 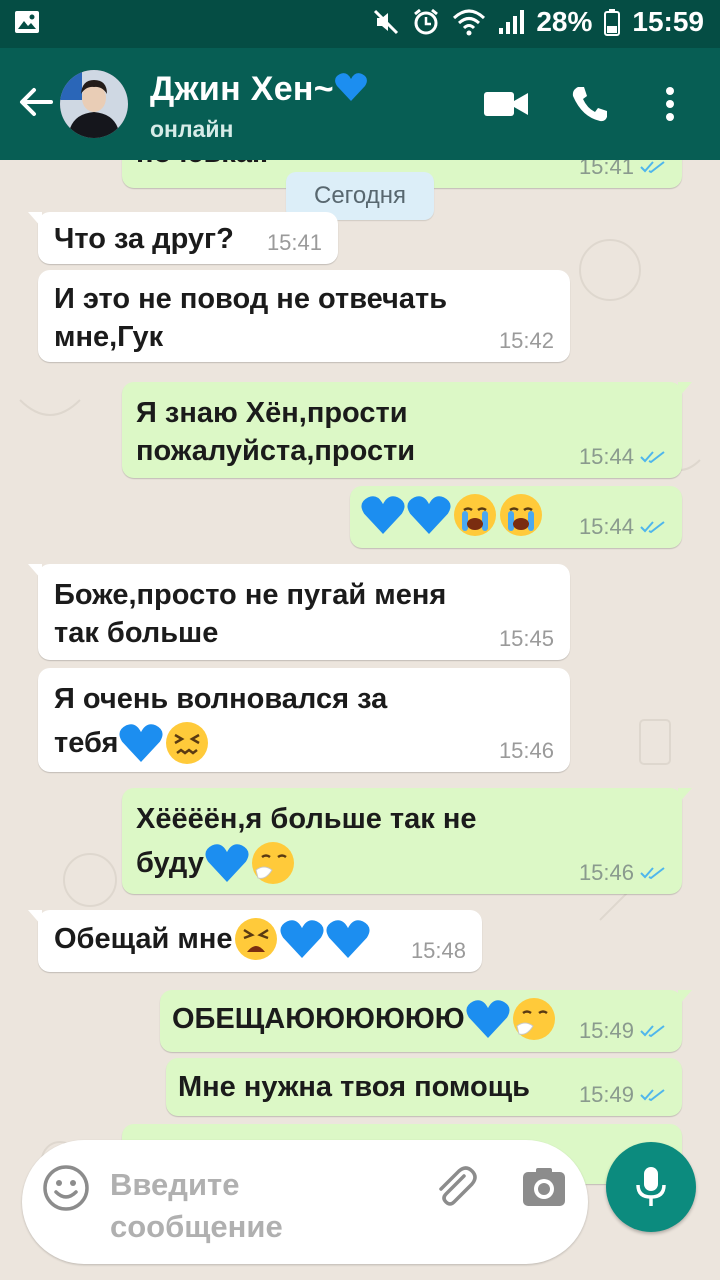 I want to click on message-composer: Введите сообщение, so click(x=305, y=1202).